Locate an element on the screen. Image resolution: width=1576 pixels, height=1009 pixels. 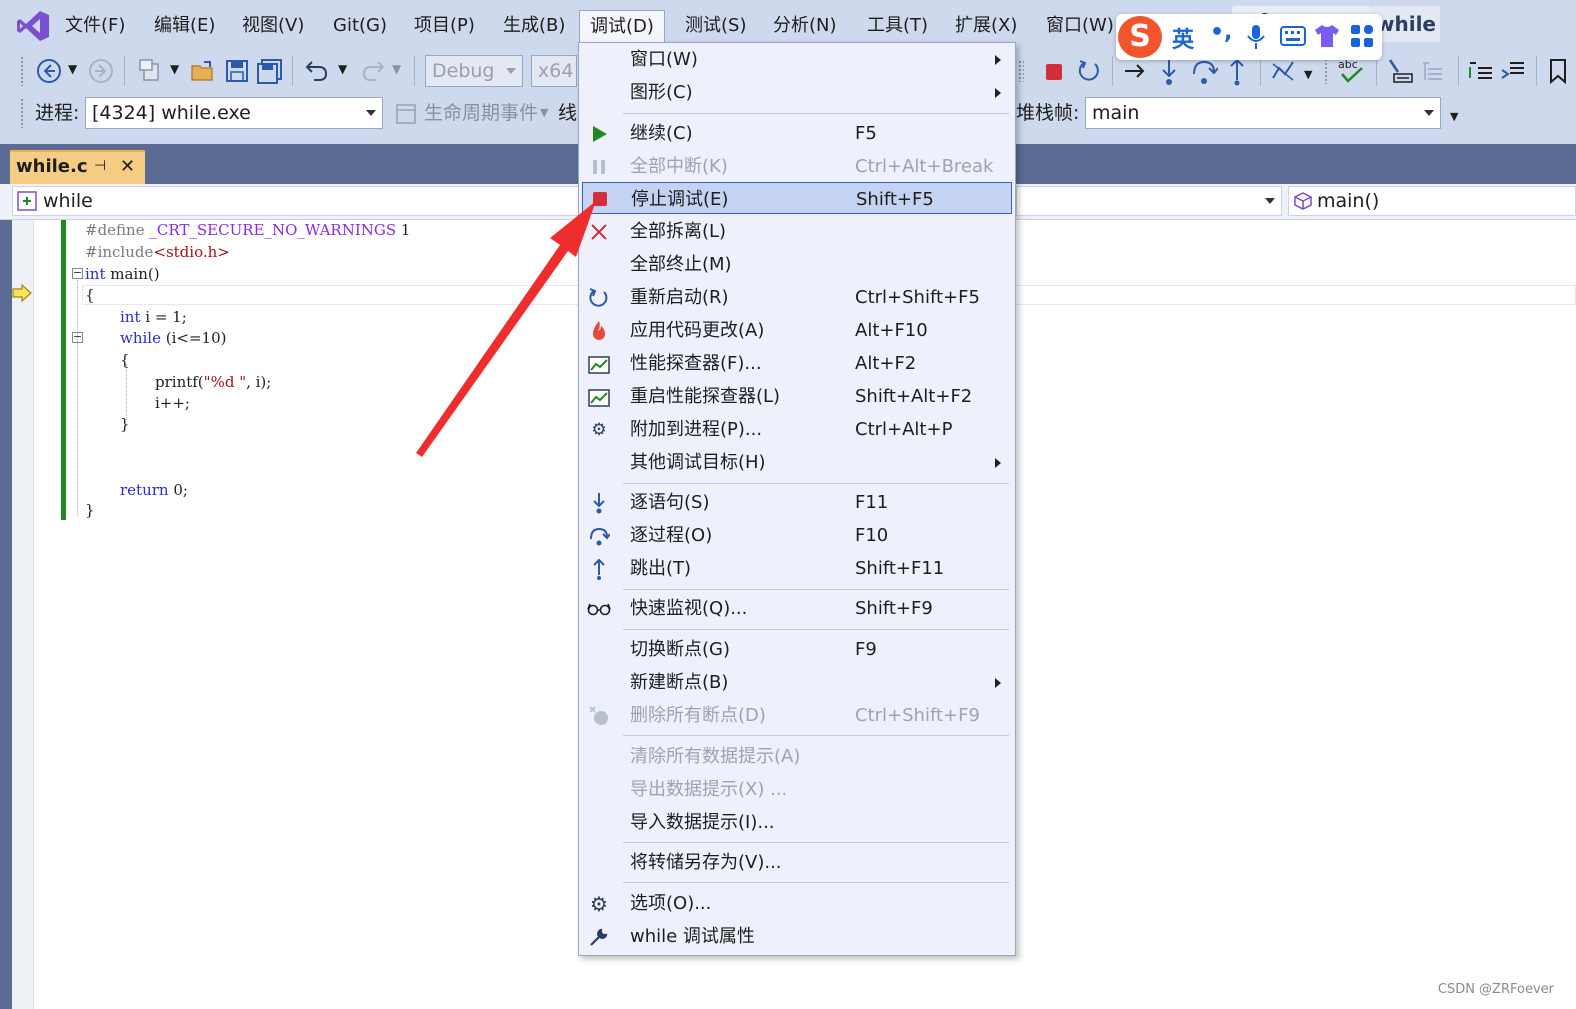
menu-item-terminate-all: 全部终止(M) is located at coordinates (797, 264).